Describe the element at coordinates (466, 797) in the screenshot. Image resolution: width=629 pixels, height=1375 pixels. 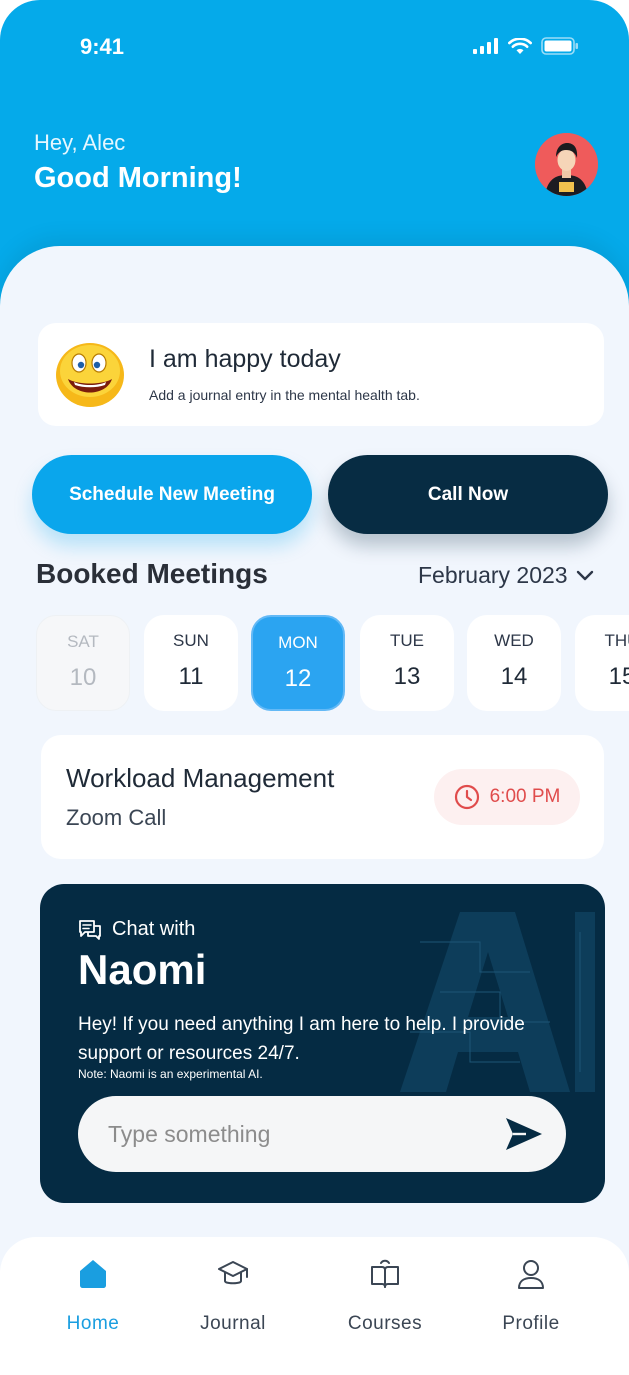
I see `clock-icon` at that location.